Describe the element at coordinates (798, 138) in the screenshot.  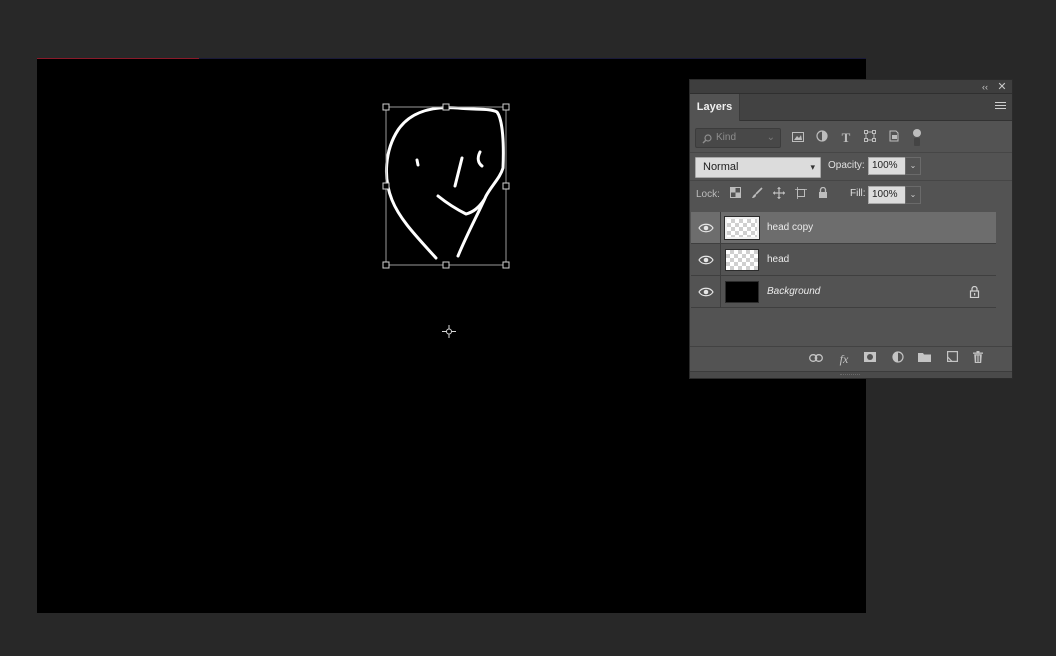
I see `image-filter-icon` at that location.